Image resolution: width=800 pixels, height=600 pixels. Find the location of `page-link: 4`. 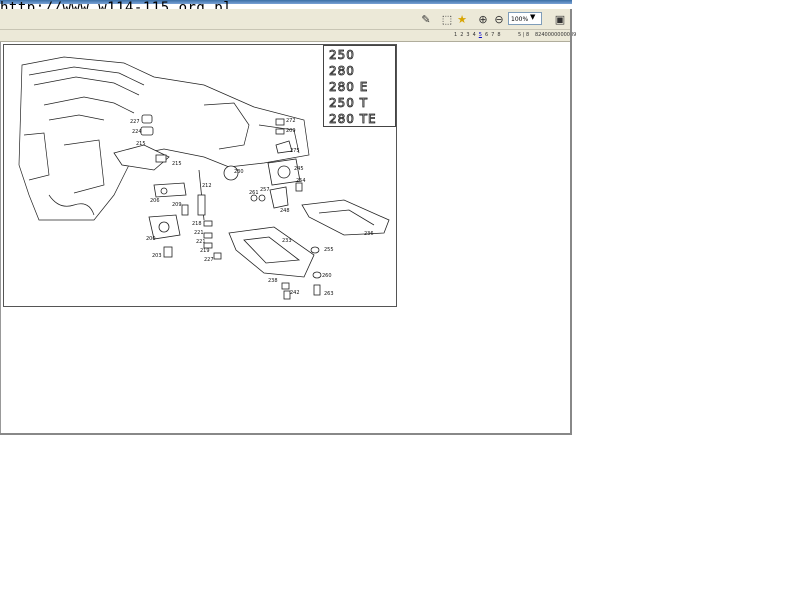

page-link: 4 is located at coordinates (474, 35).